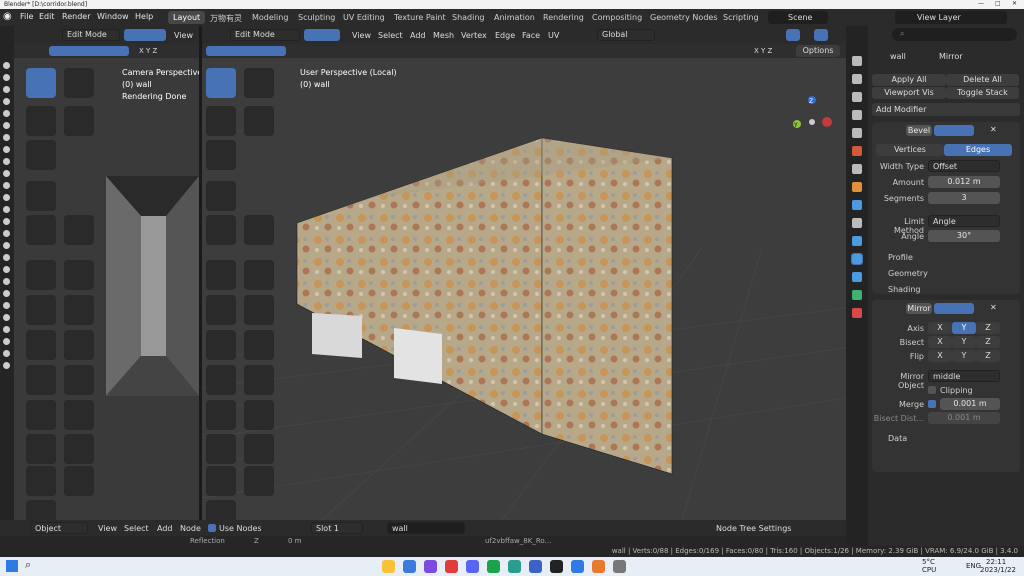 Image resolution: width=1024 pixels, height=576 pixels. Describe the element at coordinates (919, 308) in the screenshot. I see `mirror-name-field: Mirror` at that location.